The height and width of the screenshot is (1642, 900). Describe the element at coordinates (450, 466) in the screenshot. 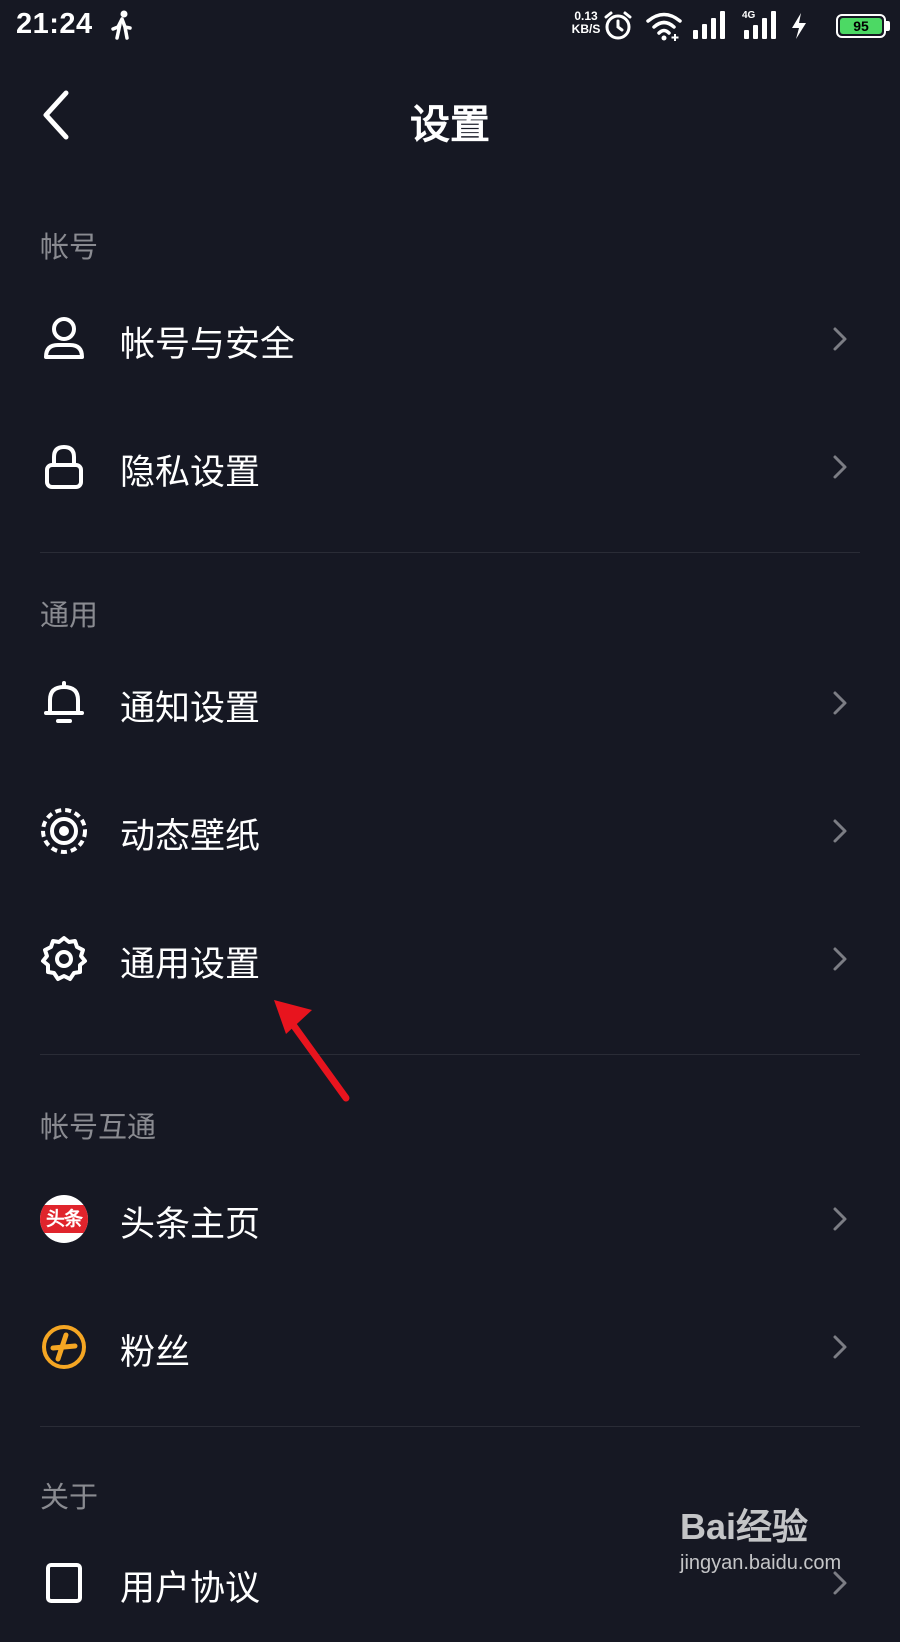

I see `settings-item-privacy: 隐私设置` at that location.